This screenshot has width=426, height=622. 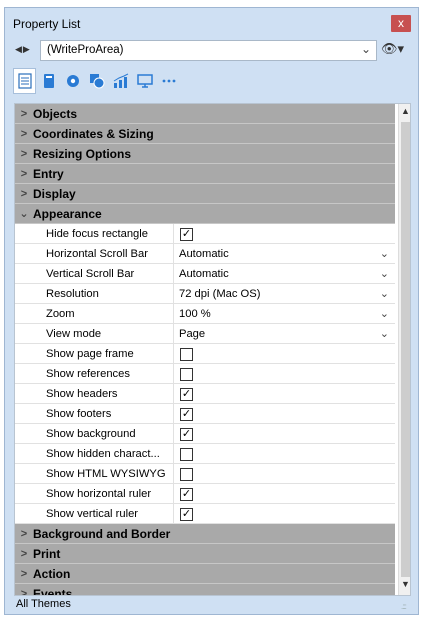 I want to click on prop-label: Show background, so click(x=94, y=433).